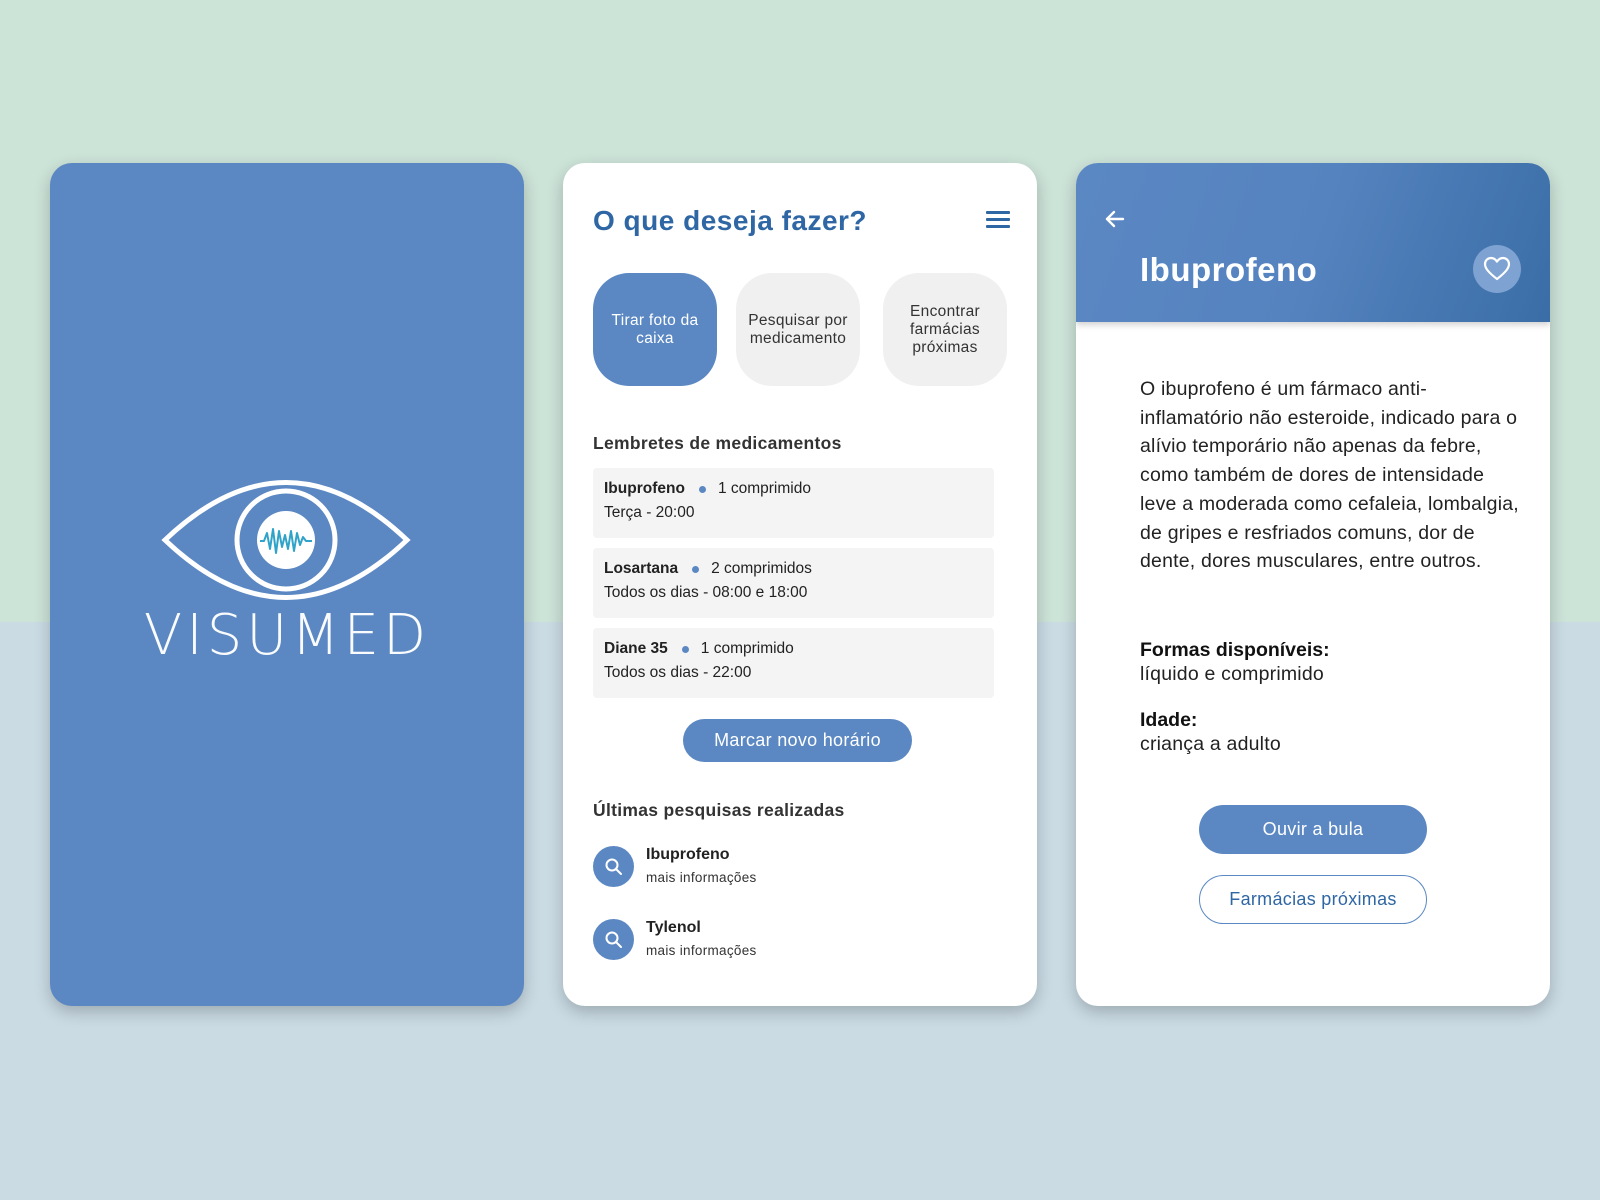 The width and height of the screenshot is (1600, 1200). What do you see at coordinates (286, 540) in the screenshot?
I see `eye-soundwave-logo-icon` at bounding box center [286, 540].